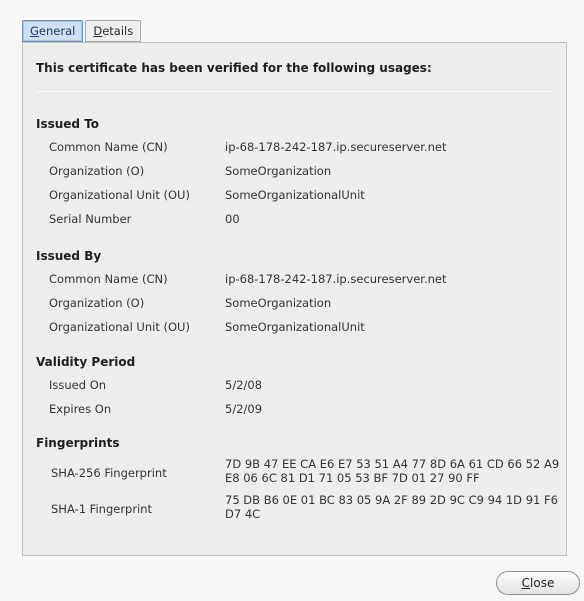  What do you see at coordinates (108, 147) in the screenshot?
I see `issued-to-cn-label: Common Name (CN)` at bounding box center [108, 147].